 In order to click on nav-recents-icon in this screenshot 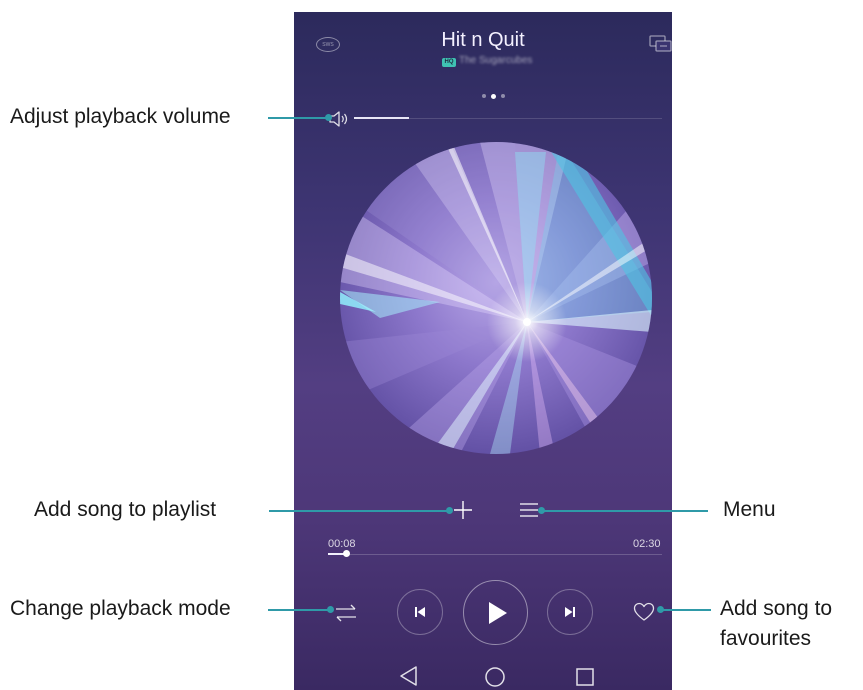, I will do `click(585, 677)`.